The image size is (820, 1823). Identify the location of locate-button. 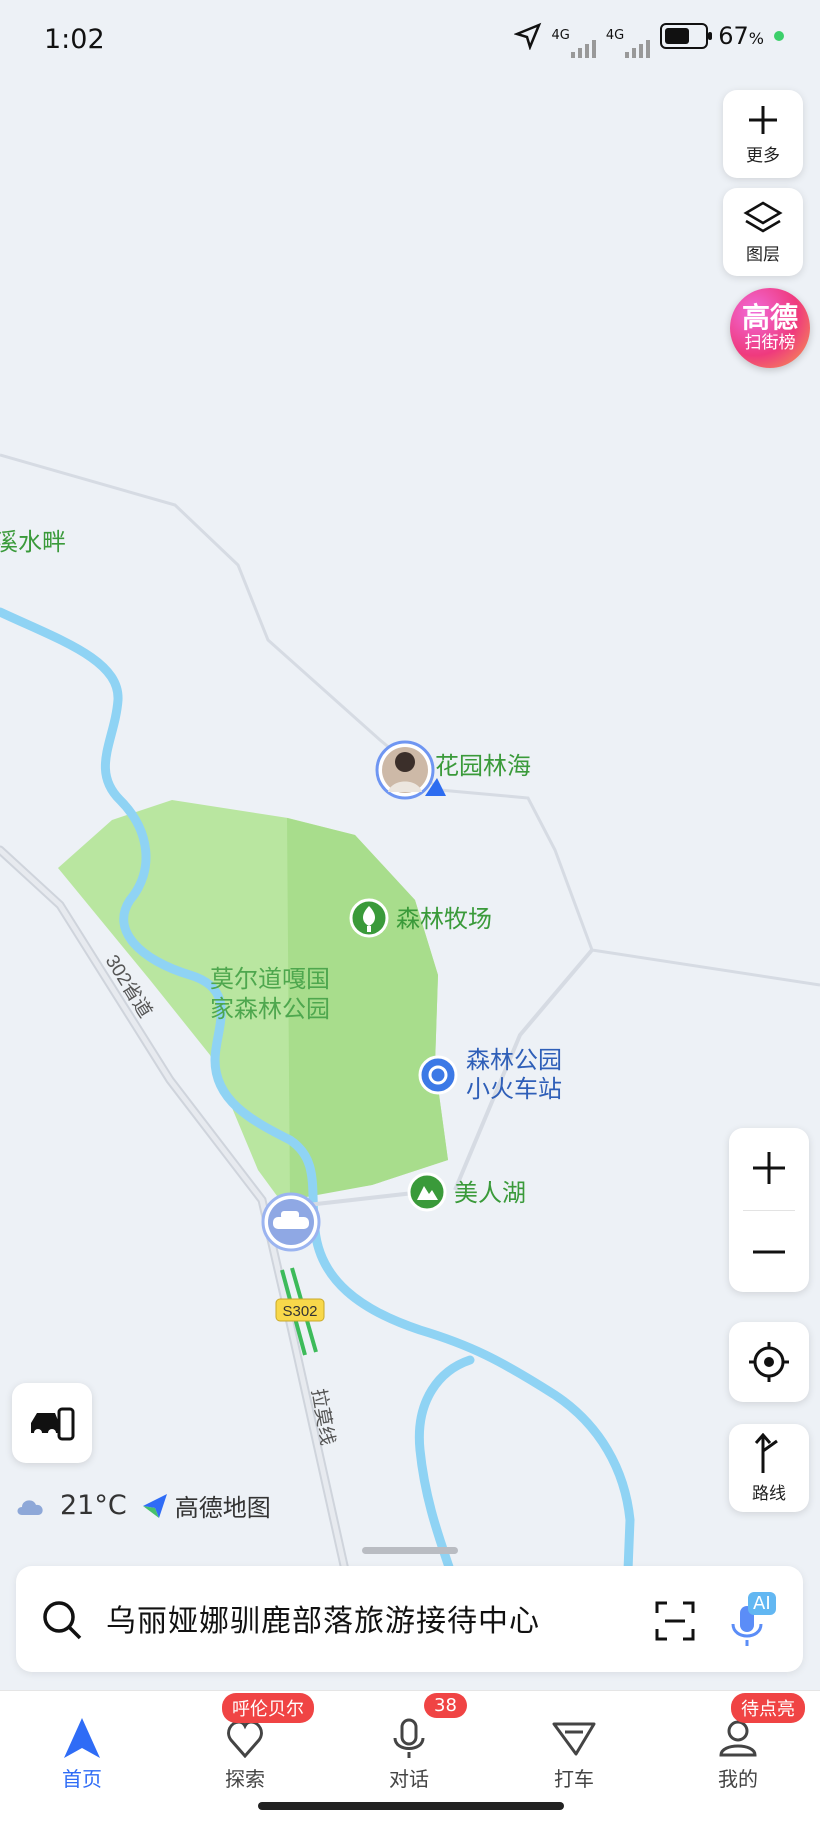
(769, 1362).